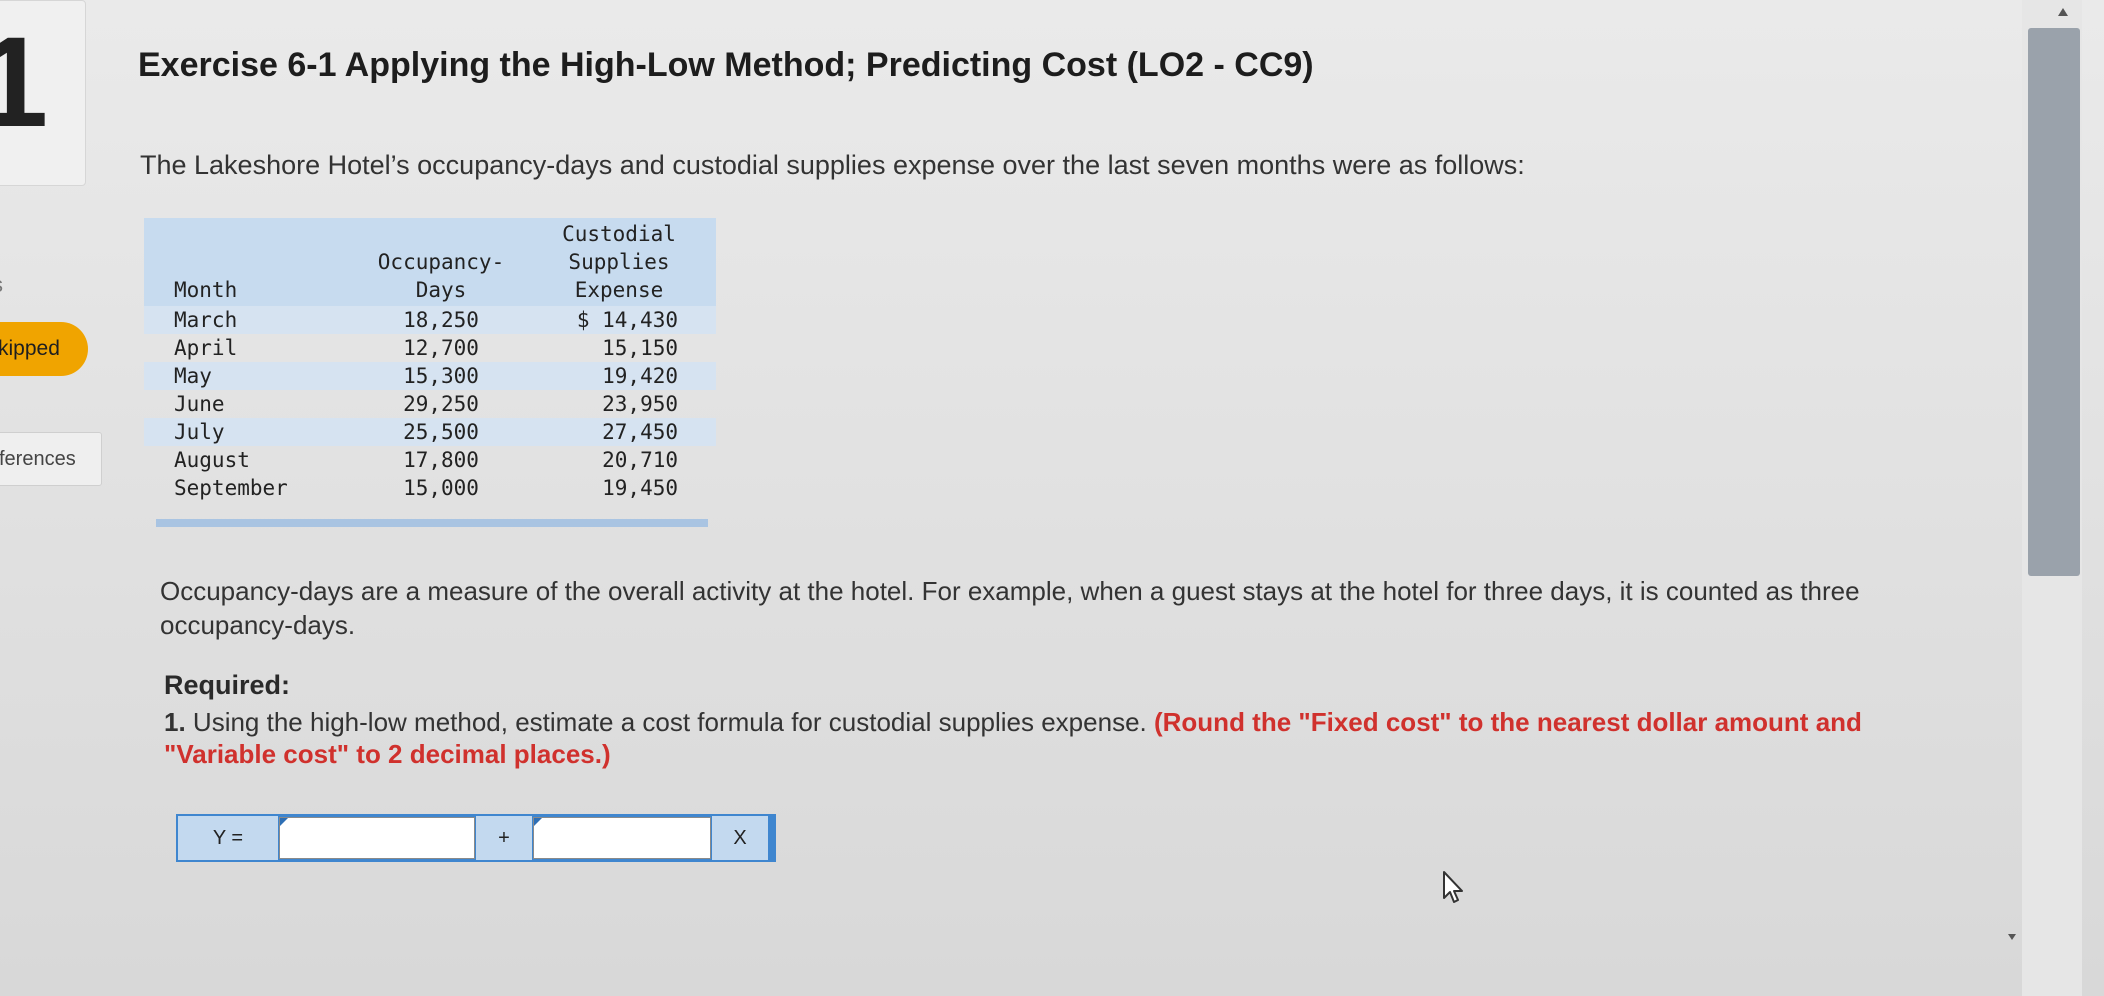  I want to click on cell-occupancy: 17,800, so click(441, 460).